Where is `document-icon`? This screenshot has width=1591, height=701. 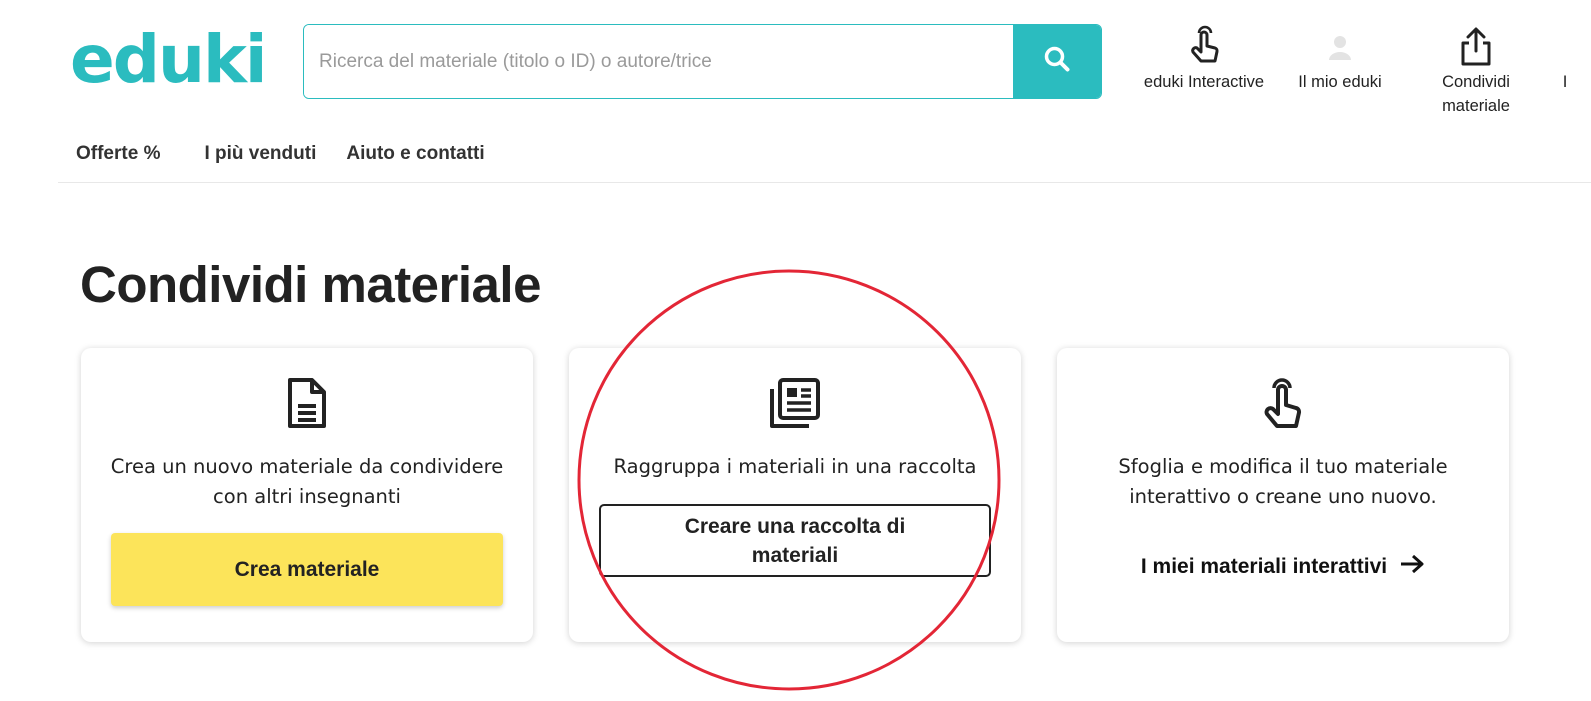
document-icon is located at coordinates (307, 404).